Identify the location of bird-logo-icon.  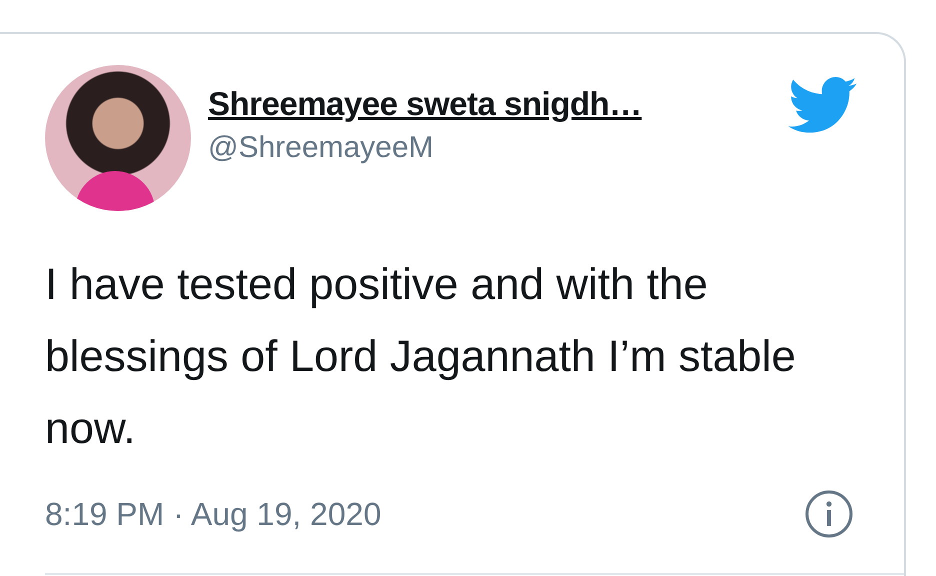
(823, 106).